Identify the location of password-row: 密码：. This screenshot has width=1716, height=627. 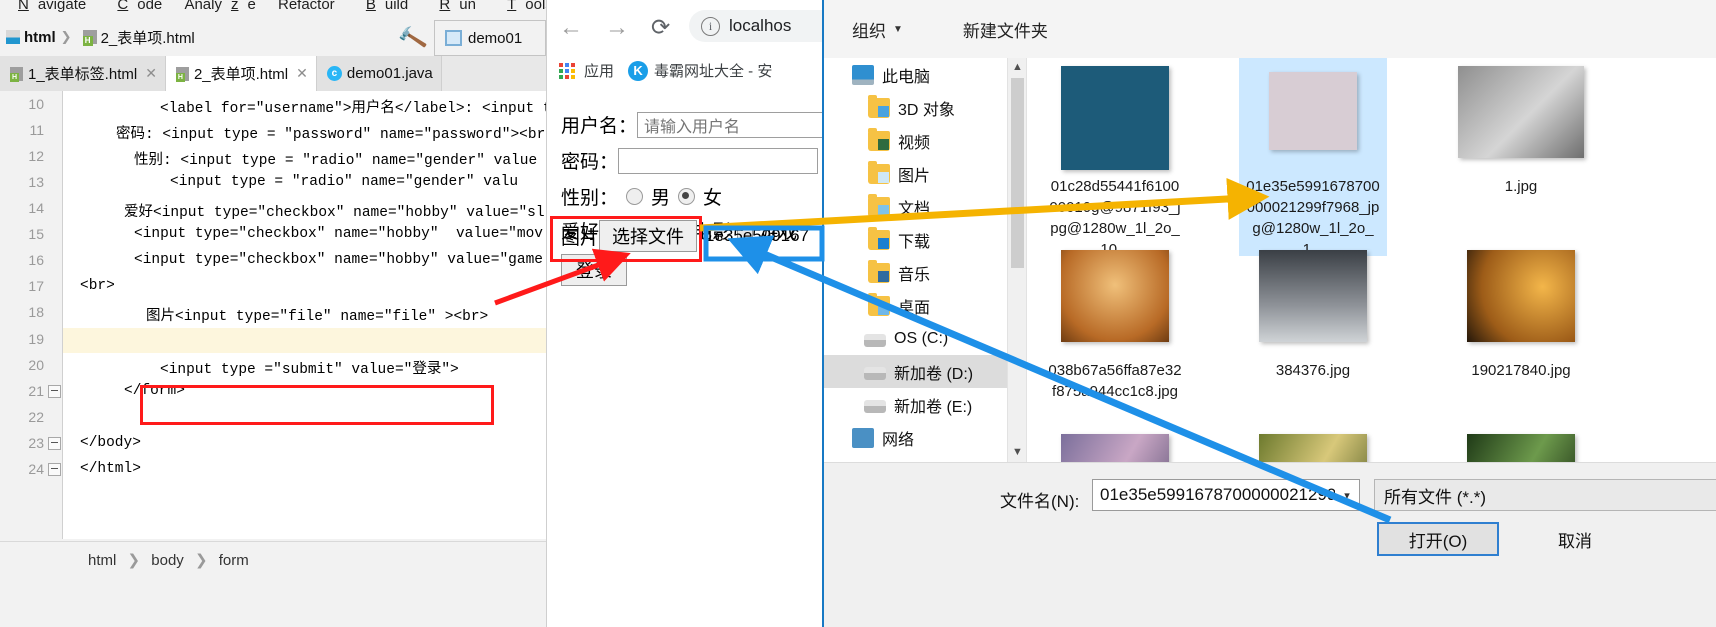
(690, 160).